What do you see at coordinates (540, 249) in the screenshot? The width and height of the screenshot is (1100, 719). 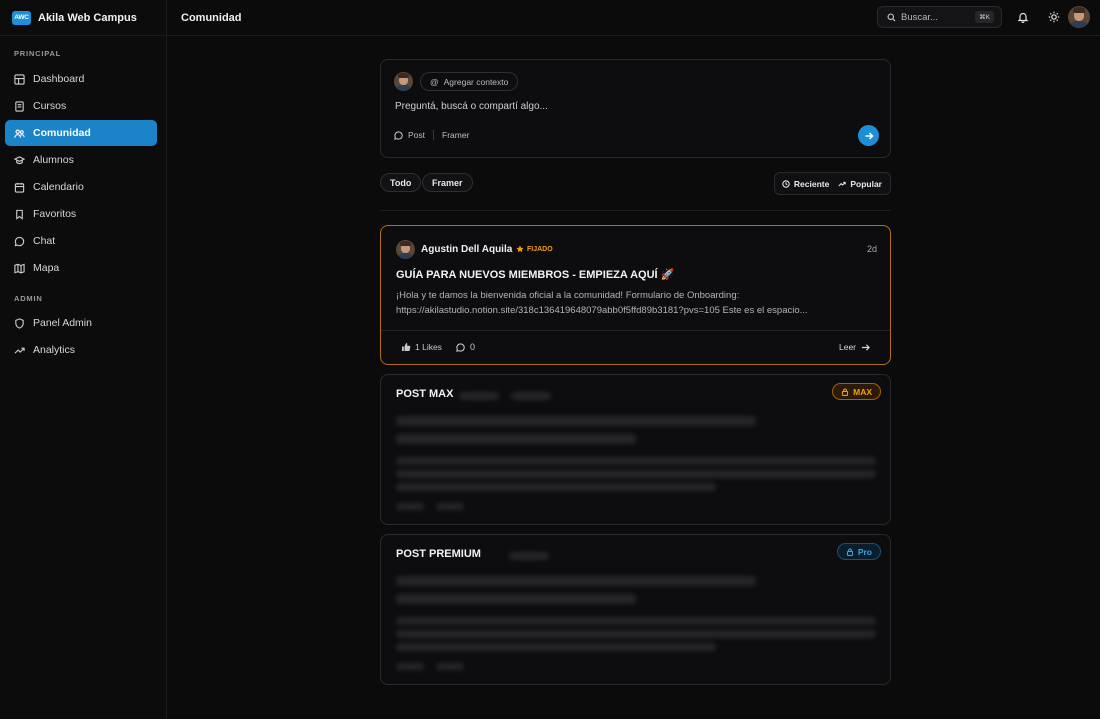 I see `pinned-label: FIJADO` at bounding box center [540, 249].